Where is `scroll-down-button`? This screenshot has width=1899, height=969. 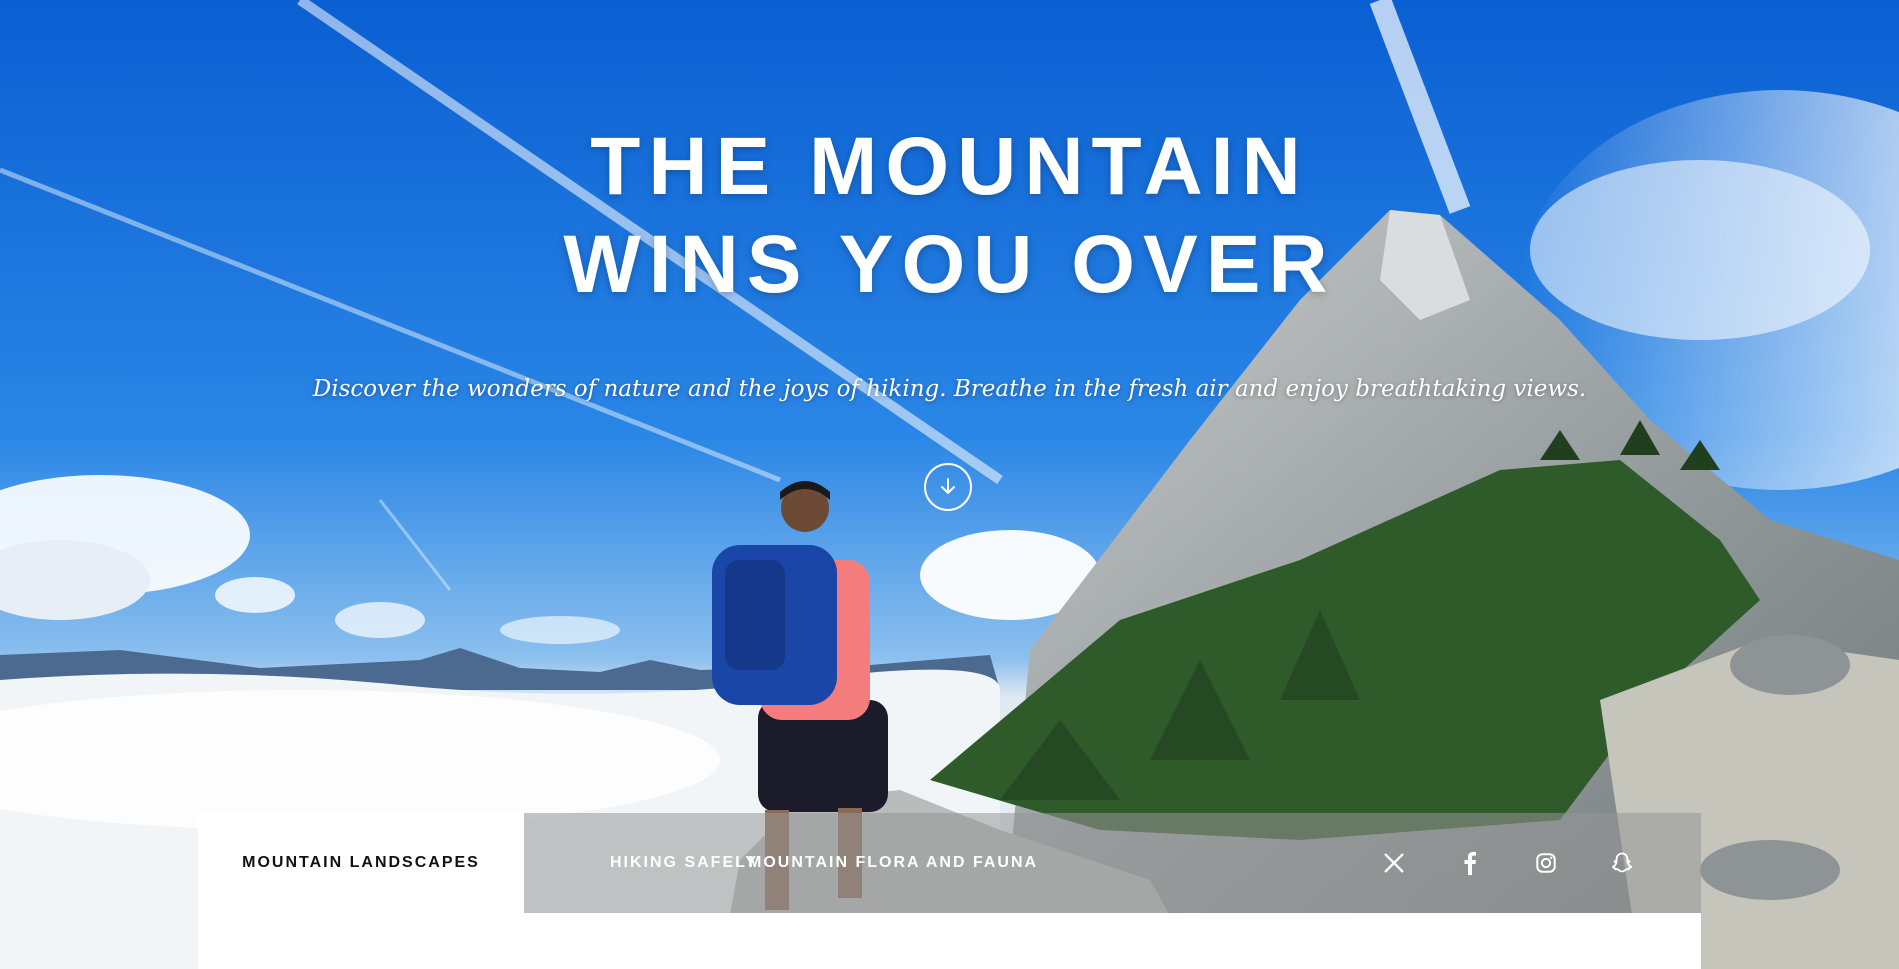
scroll-down-button is located at coordinates (948, 487).